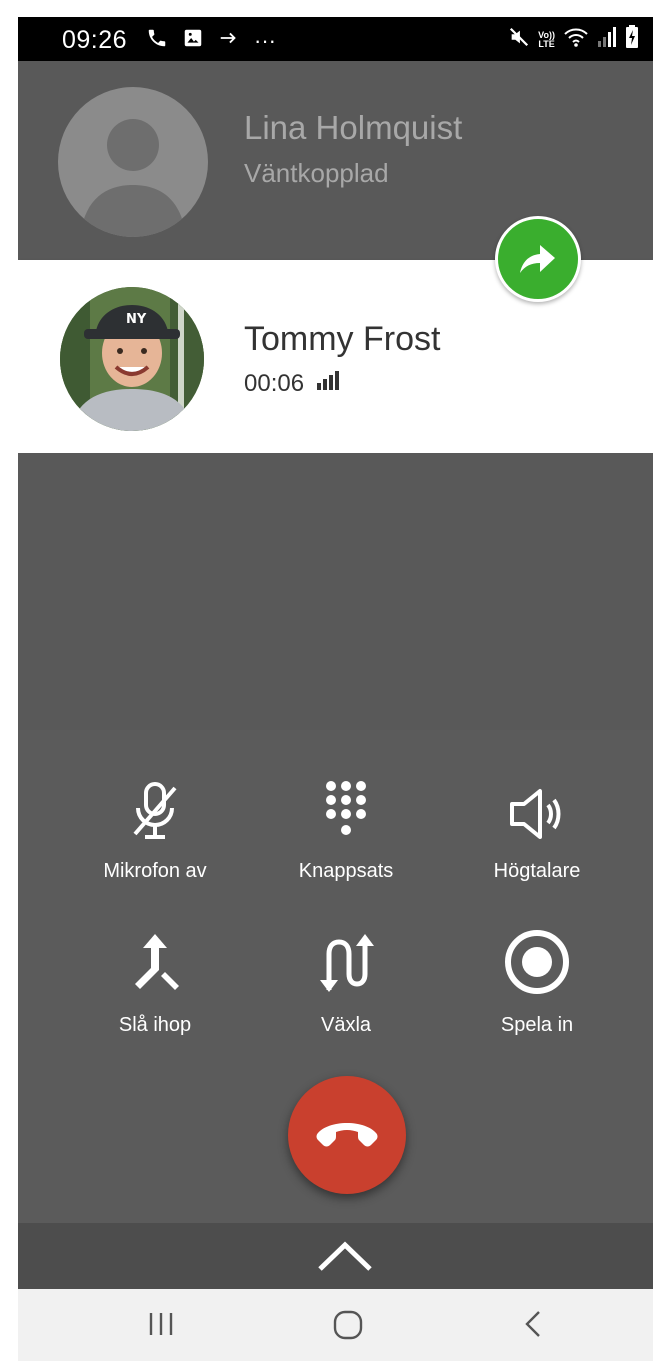 This screenshot has height=1361, width=653. What do you see at coordinates (229, 40) in the screenshot?
I see `forward-arrow-icon` at bounding box center [229, 40].